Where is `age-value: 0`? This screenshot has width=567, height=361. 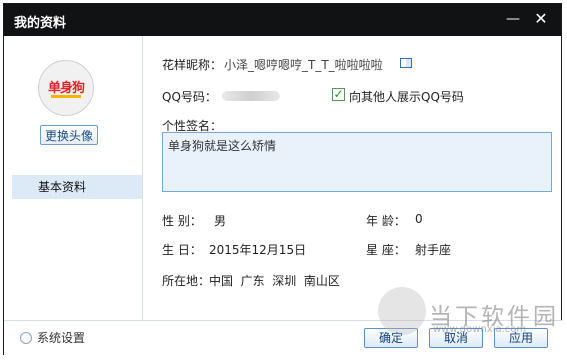 age-value: 0 is located at coordinates (419, 219).